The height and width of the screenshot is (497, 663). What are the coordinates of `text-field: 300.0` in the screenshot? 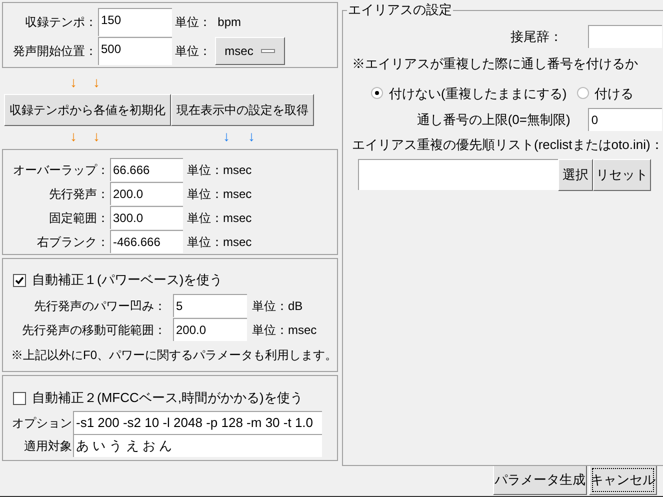 It's located at (146, 217).